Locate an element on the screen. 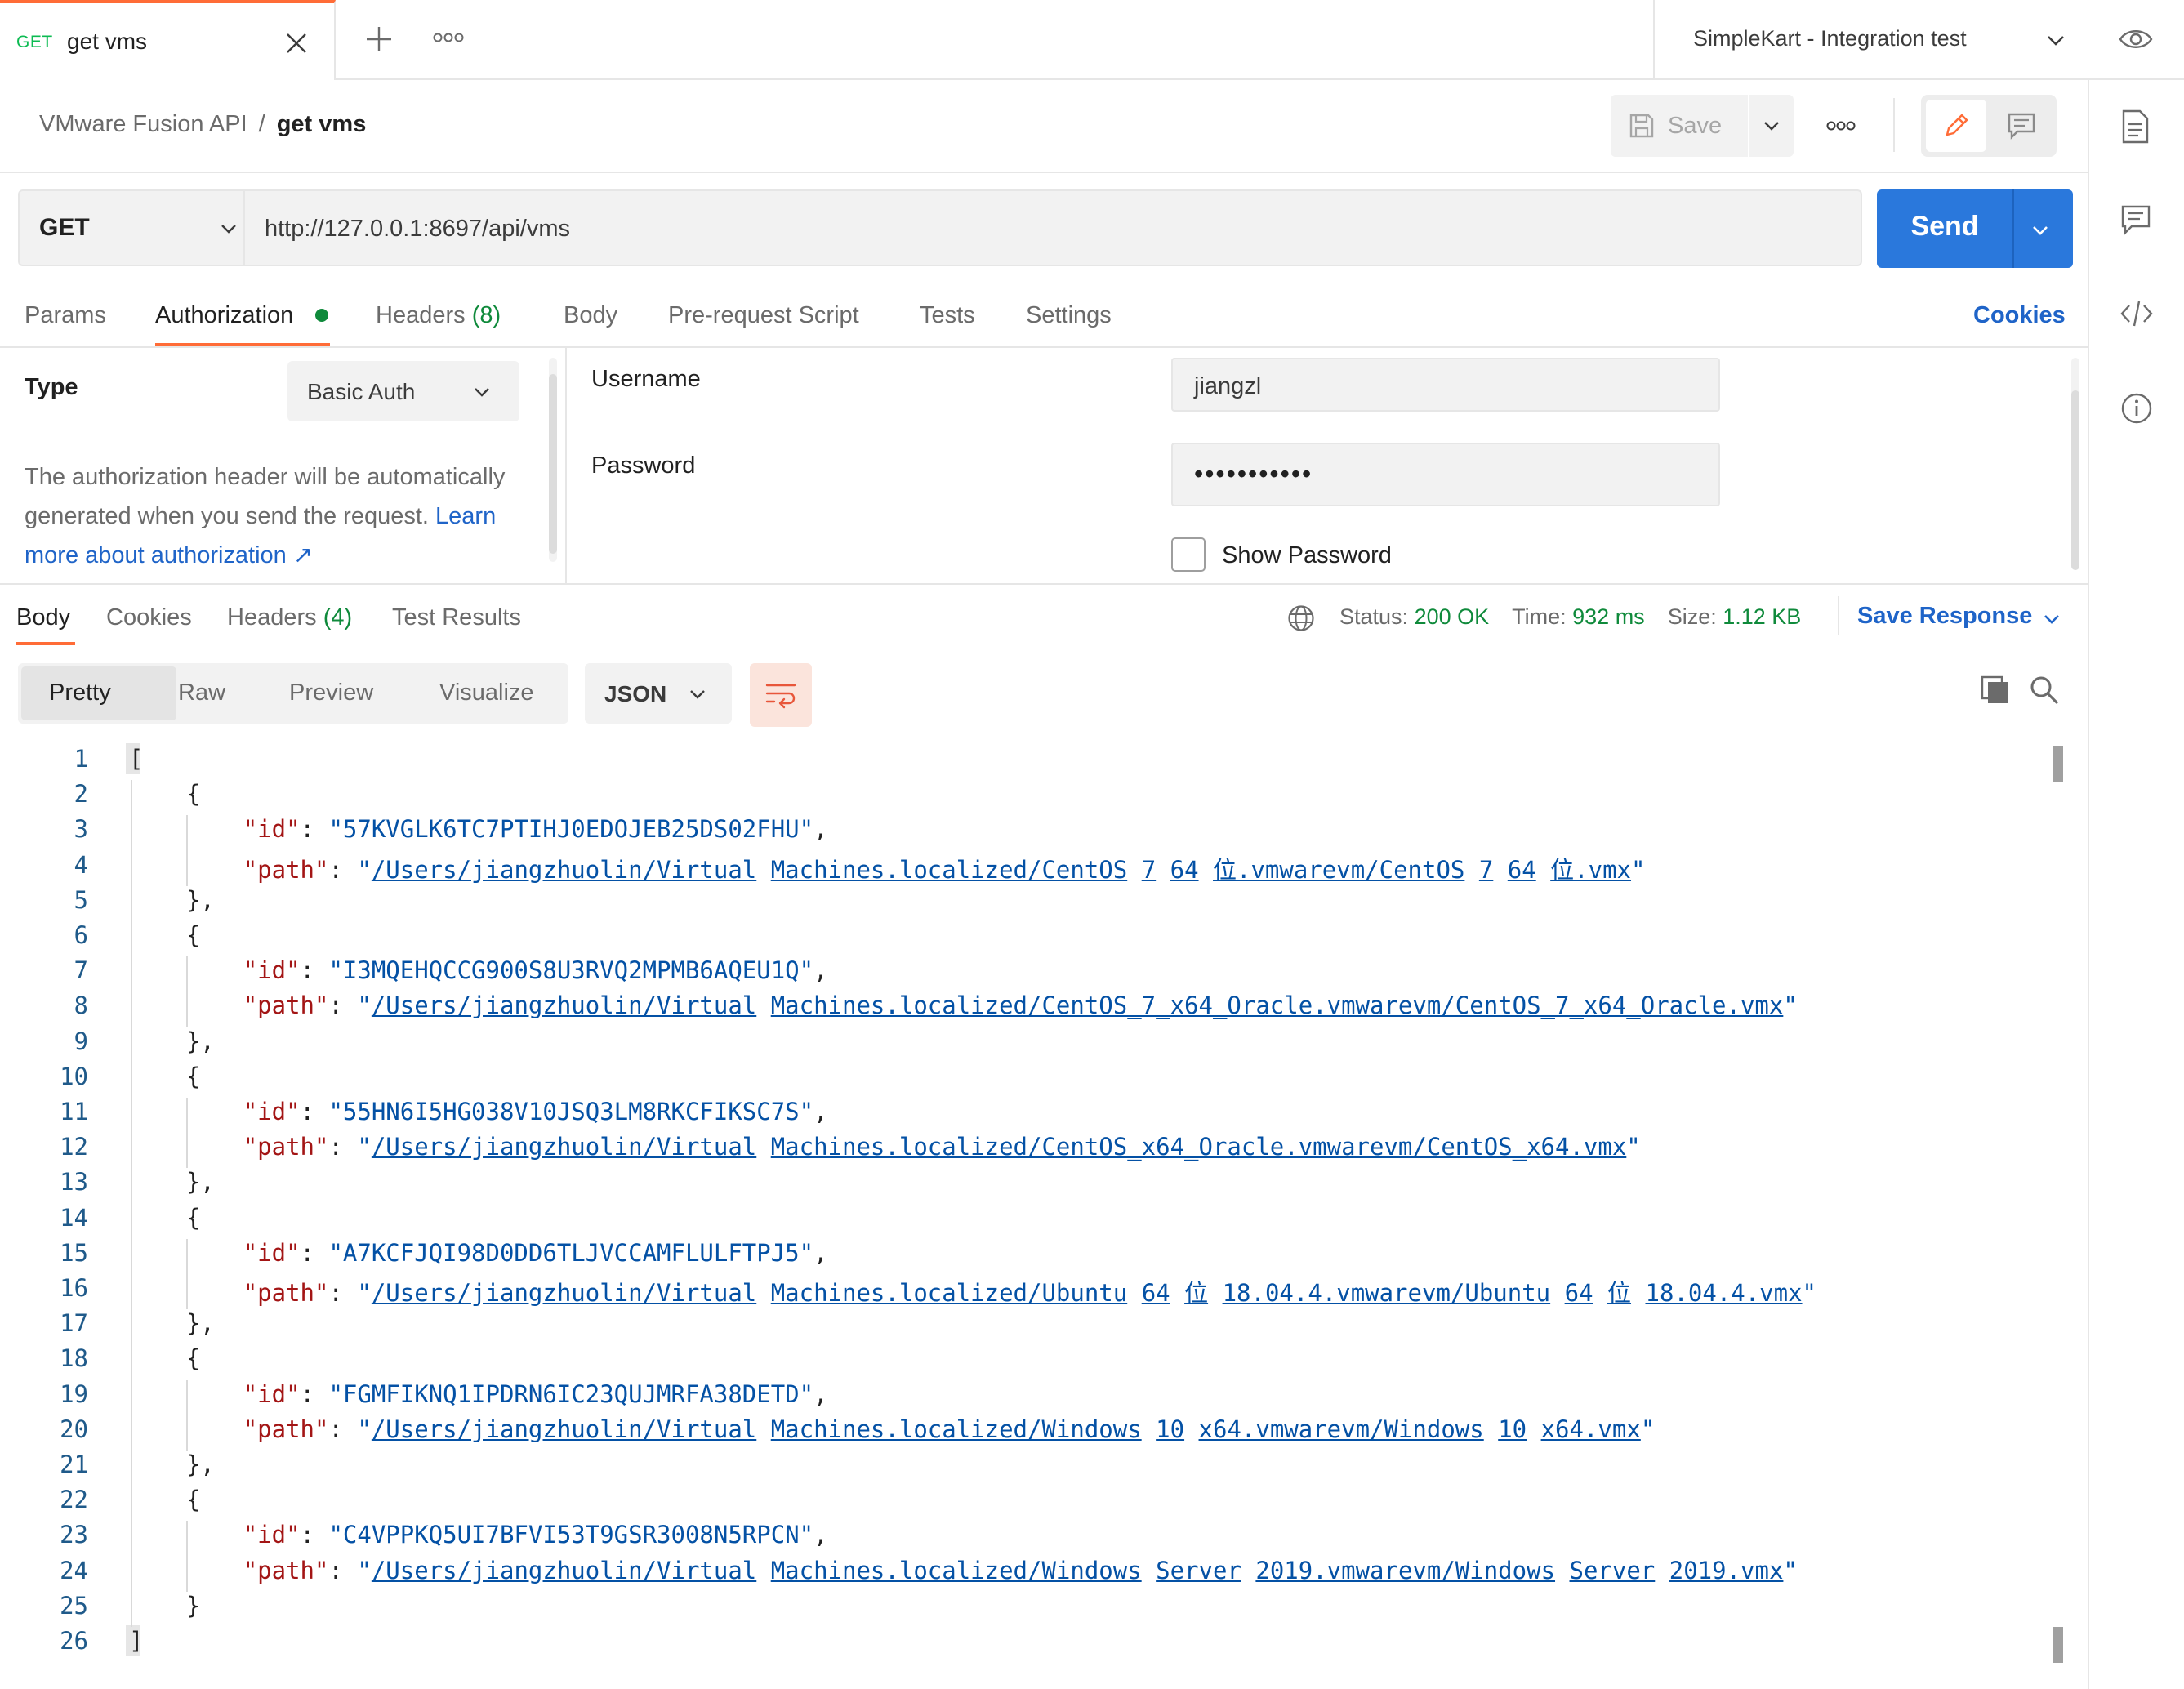  info-icon is located at coordinates (2136, 409).